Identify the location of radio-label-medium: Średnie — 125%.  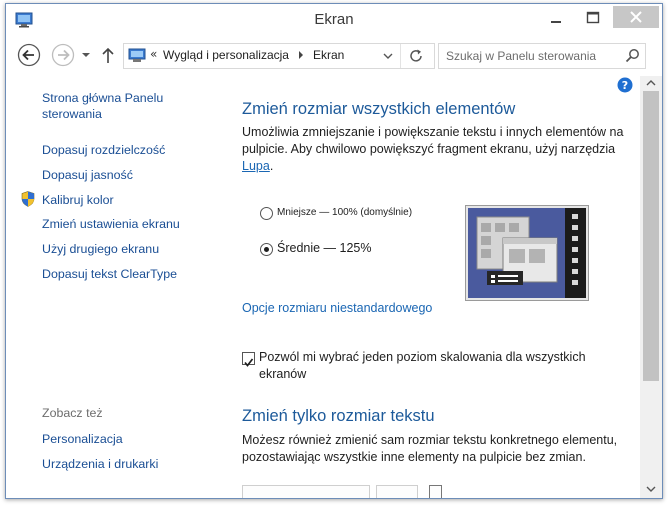
(324, 248).